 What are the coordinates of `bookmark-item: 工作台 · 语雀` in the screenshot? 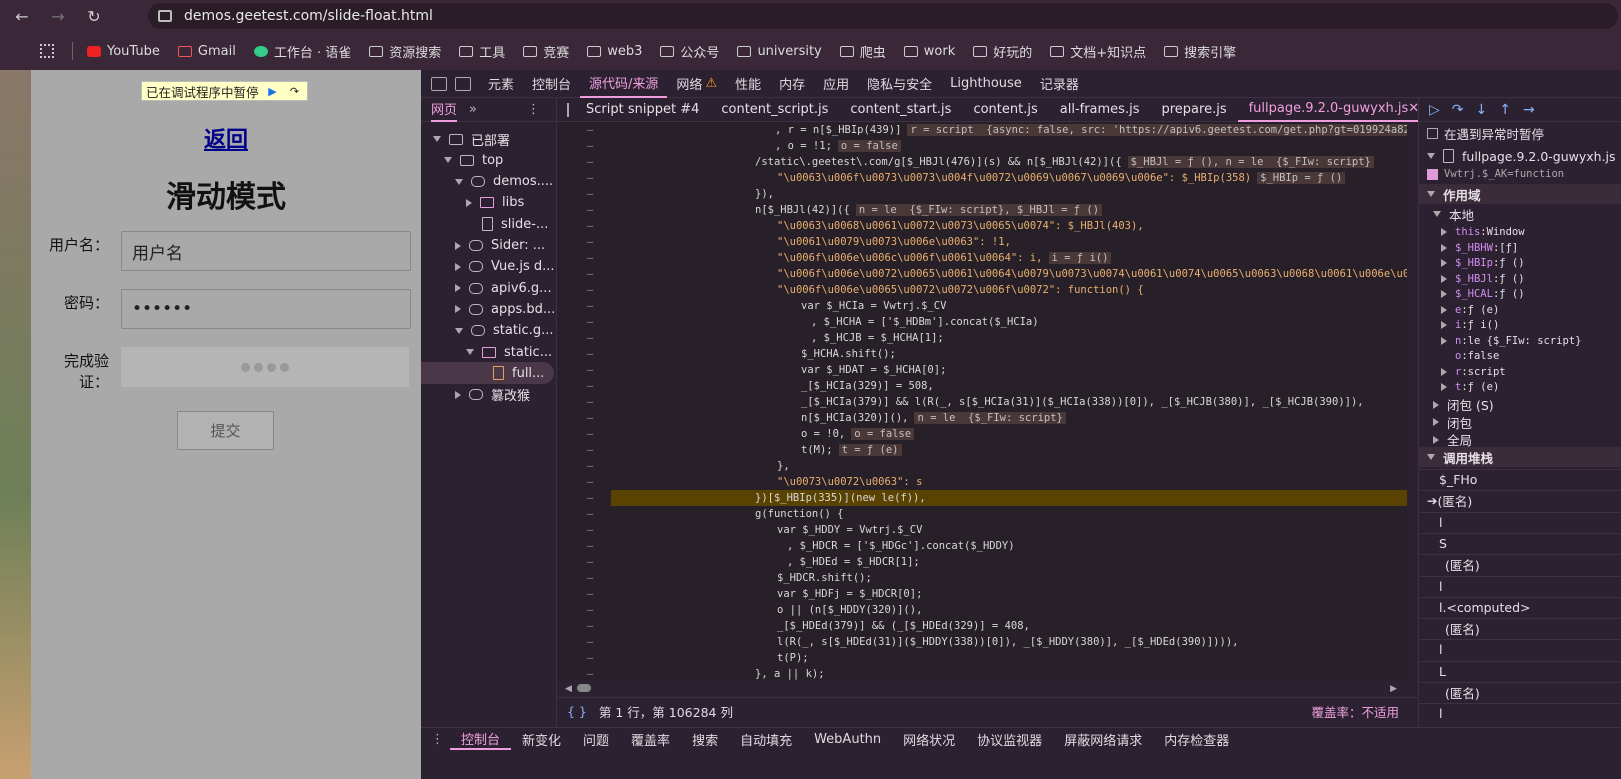 It's located at (302, 51).